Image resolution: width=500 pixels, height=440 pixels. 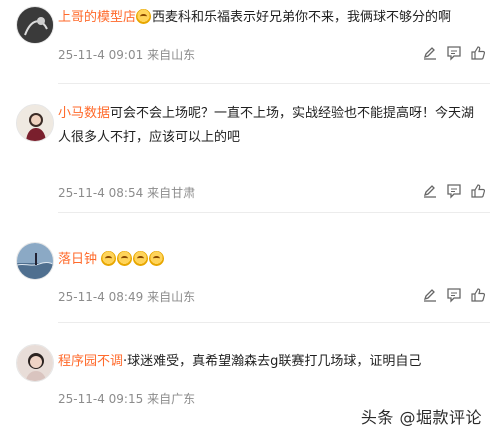 What do you see at coordinates (421, 417) in the screenshot?
I see `watermark: 头条 @堀款评论` at bounding box center [421, 417].